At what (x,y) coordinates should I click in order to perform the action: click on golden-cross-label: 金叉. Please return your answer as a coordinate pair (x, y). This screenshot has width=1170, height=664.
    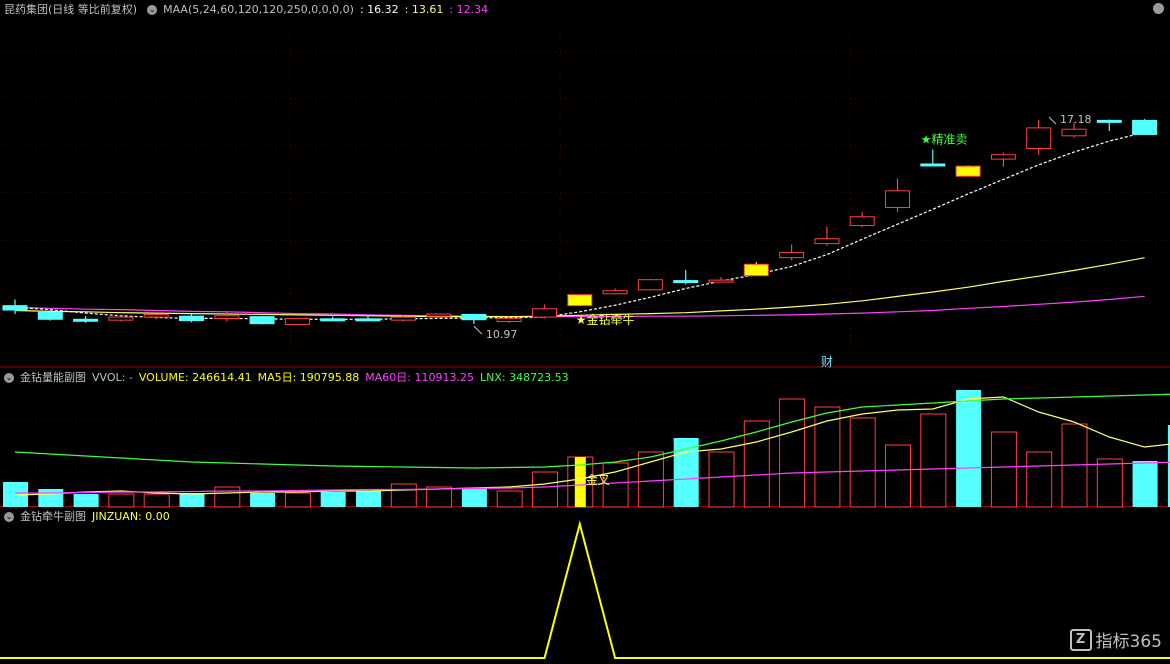
    Looking at the image, I should click on (598, 479).